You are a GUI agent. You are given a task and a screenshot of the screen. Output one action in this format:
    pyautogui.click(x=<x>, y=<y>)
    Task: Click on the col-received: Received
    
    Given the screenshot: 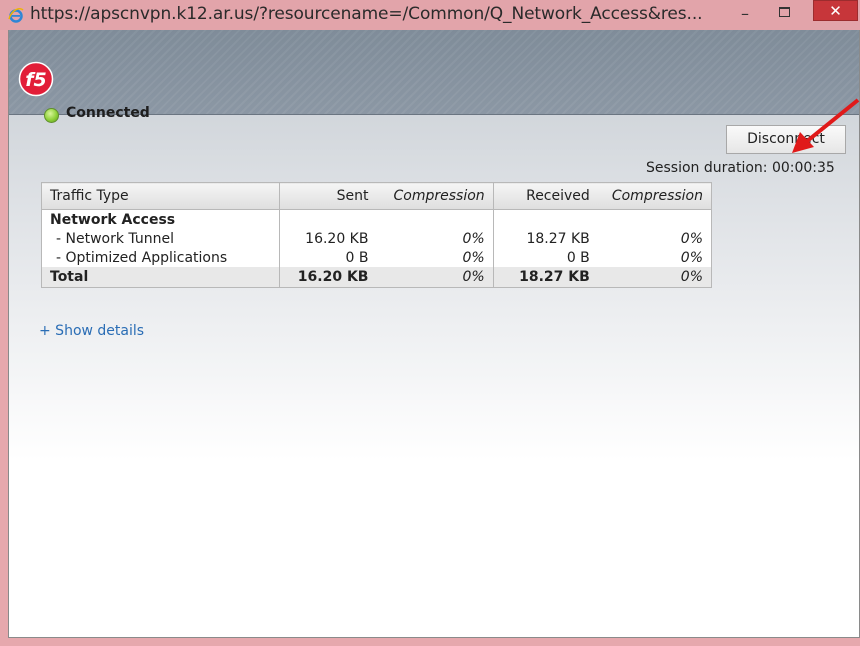 What is the action you would take?
    pyautogui.click(x=545, y=196)
    